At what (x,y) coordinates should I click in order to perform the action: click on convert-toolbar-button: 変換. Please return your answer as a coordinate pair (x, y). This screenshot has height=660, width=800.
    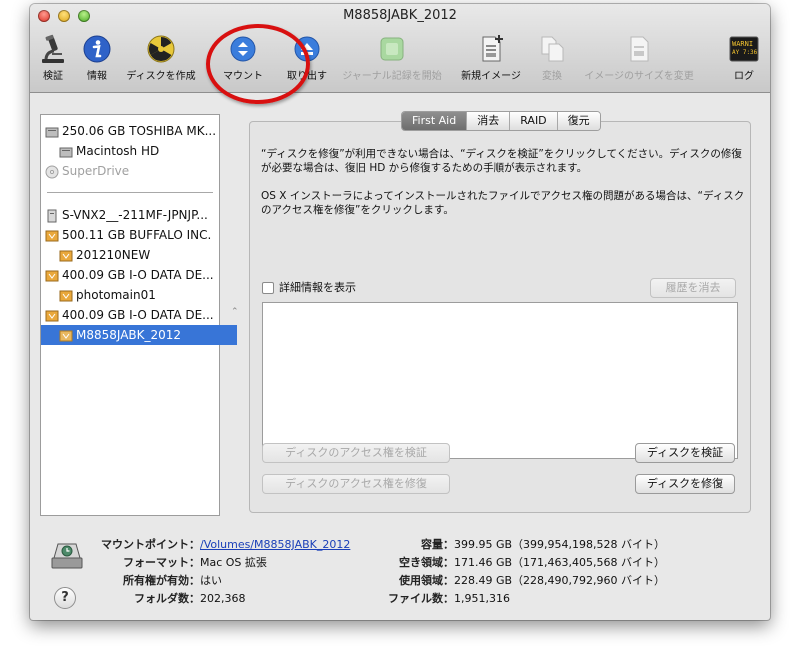
    Looking at the image, I should click on (552, 58).